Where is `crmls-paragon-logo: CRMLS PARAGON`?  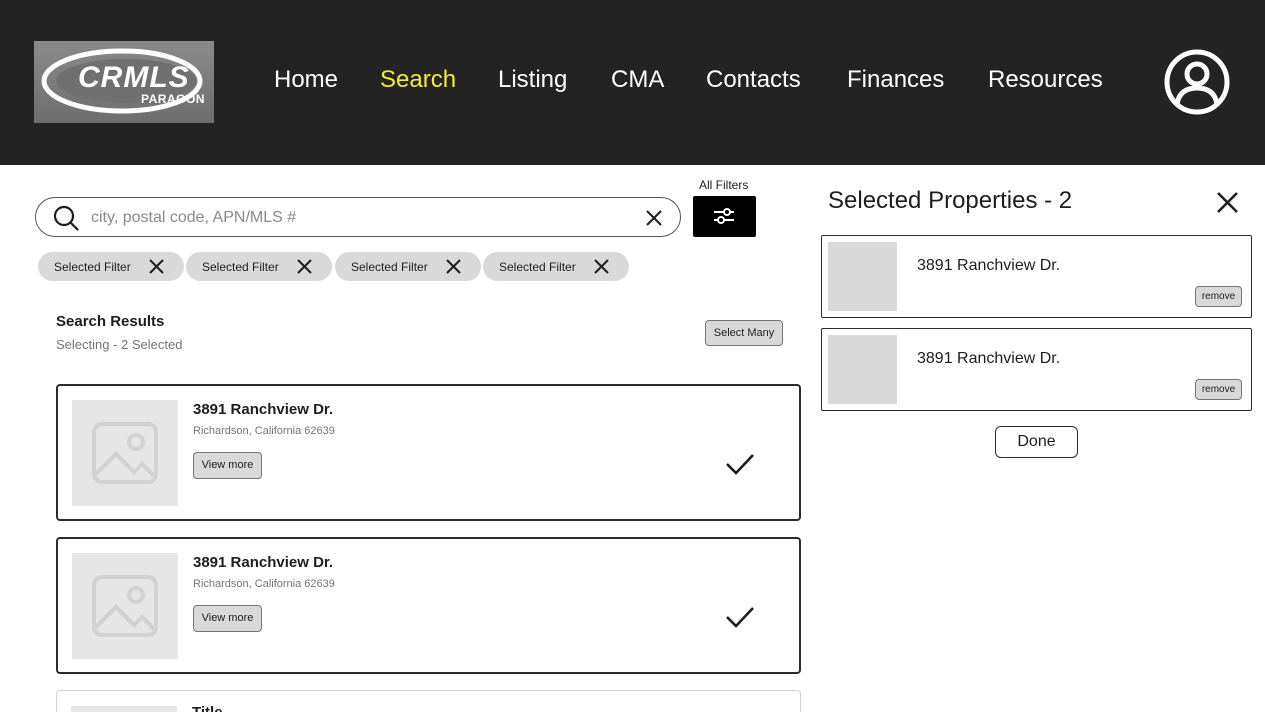 crmls-paragon-logo: CRMLS PARAGON is located at coordinates (124, 82).